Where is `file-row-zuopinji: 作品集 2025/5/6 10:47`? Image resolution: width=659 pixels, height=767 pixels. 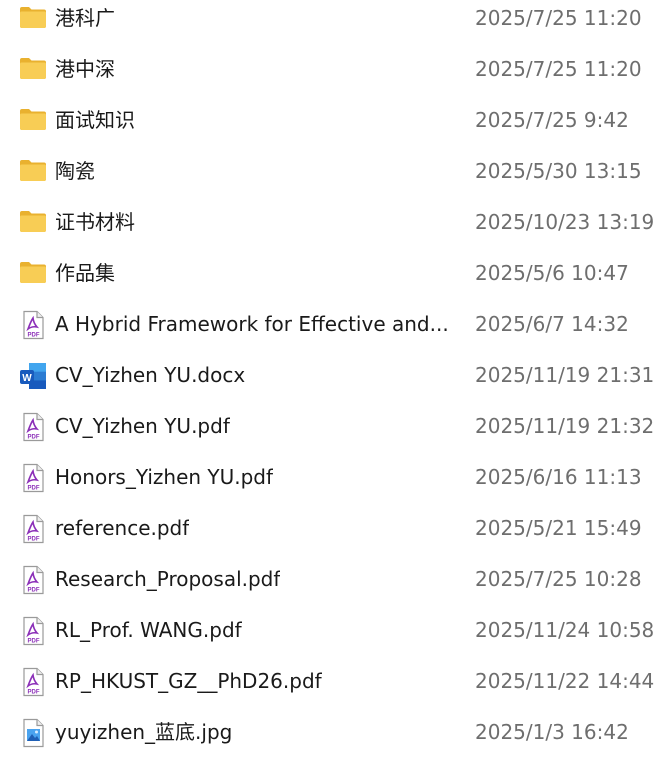
file-row-zuopinji: 作品集 2025/5/6 10:47 is located at coordinates (329, 282).